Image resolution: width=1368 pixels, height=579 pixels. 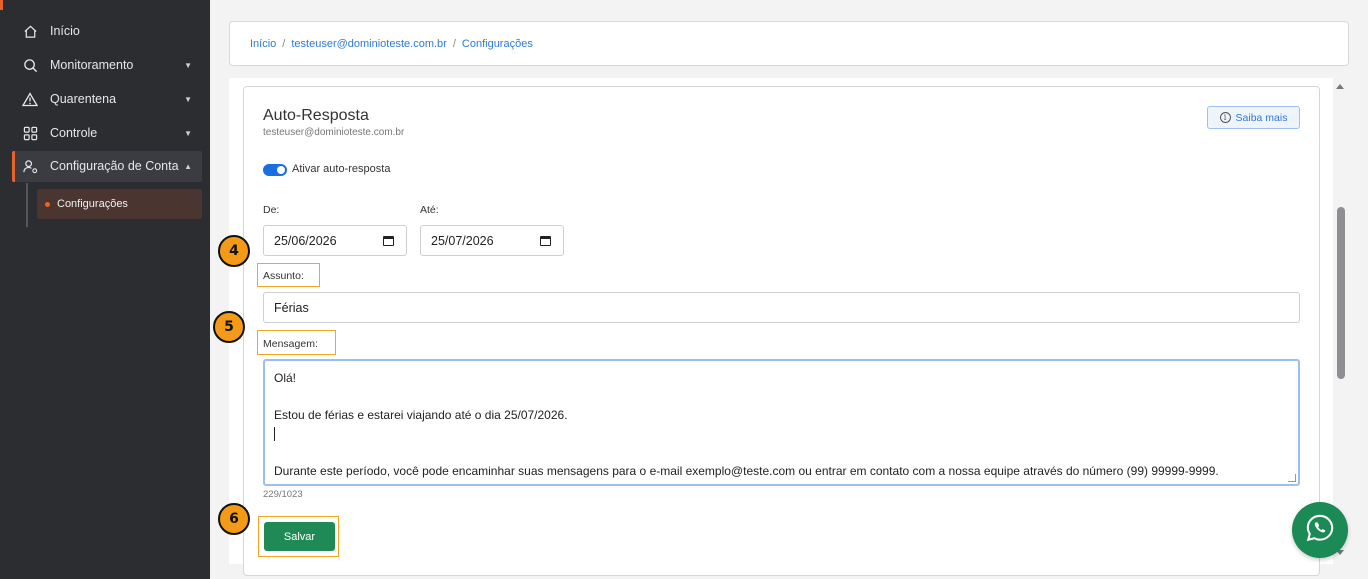 I want to click on from-date-input: 25/06/2026, so click(x=335, y=240).